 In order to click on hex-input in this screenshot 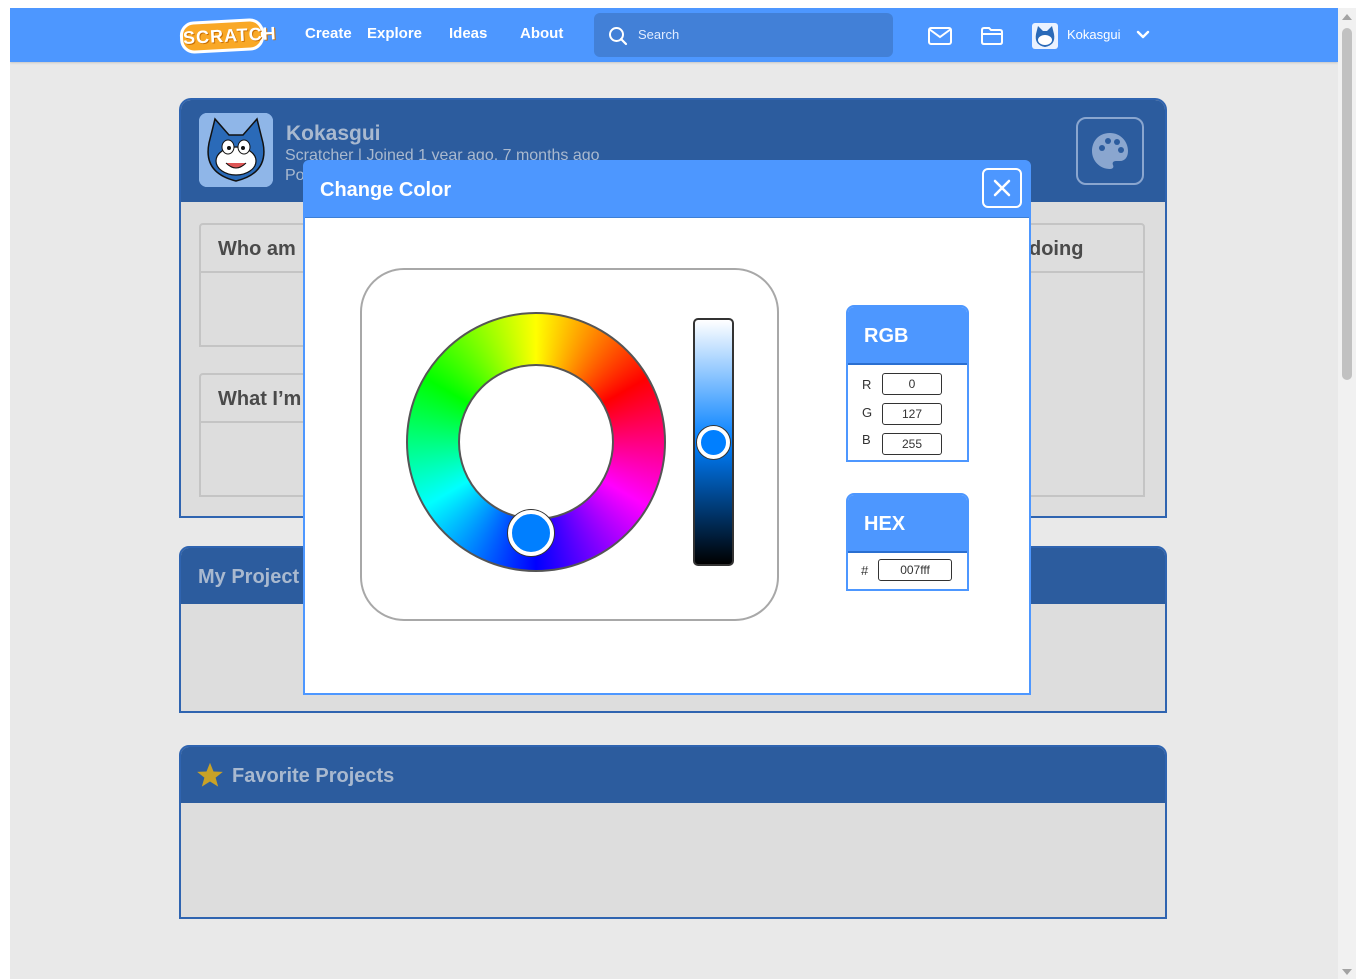, I will do `click(915, 570)`.